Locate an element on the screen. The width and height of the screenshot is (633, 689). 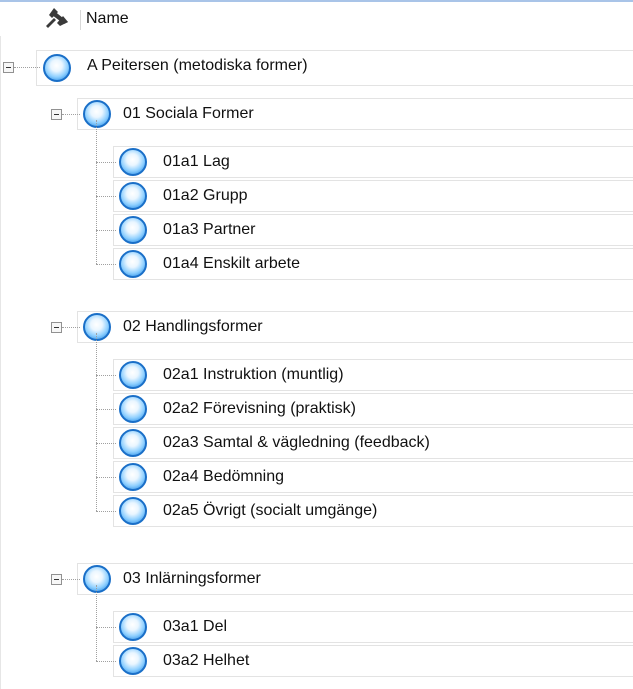
item-1-1-label: 01a1 Lag is located at coordinates (196, 161).